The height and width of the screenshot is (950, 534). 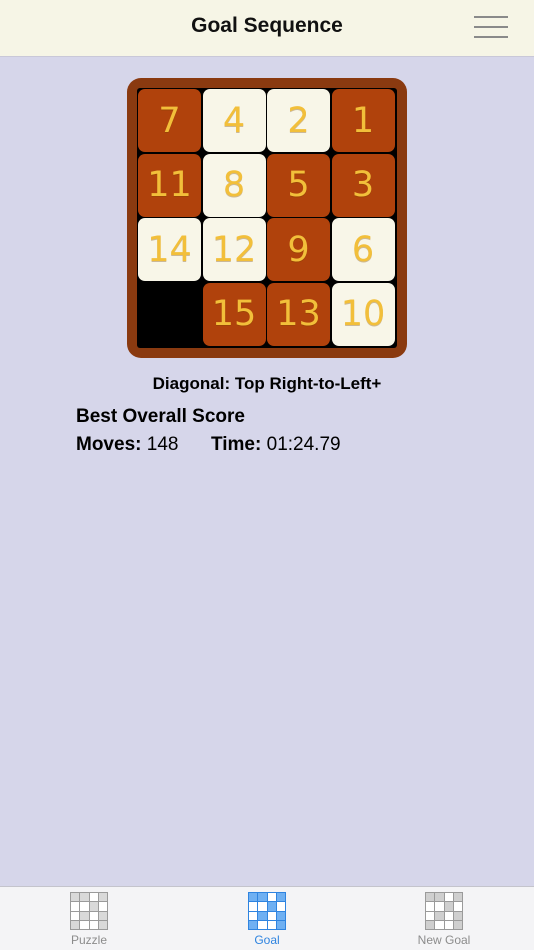 I want to click on best-score-title: Best Overall Score, so click(x=160, y=416).